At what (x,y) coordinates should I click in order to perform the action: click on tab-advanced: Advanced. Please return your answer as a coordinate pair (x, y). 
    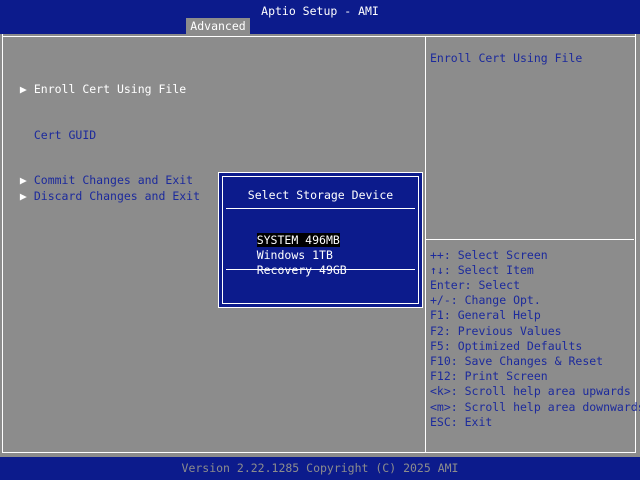
    Looking at the image, I should click on (218, 26).